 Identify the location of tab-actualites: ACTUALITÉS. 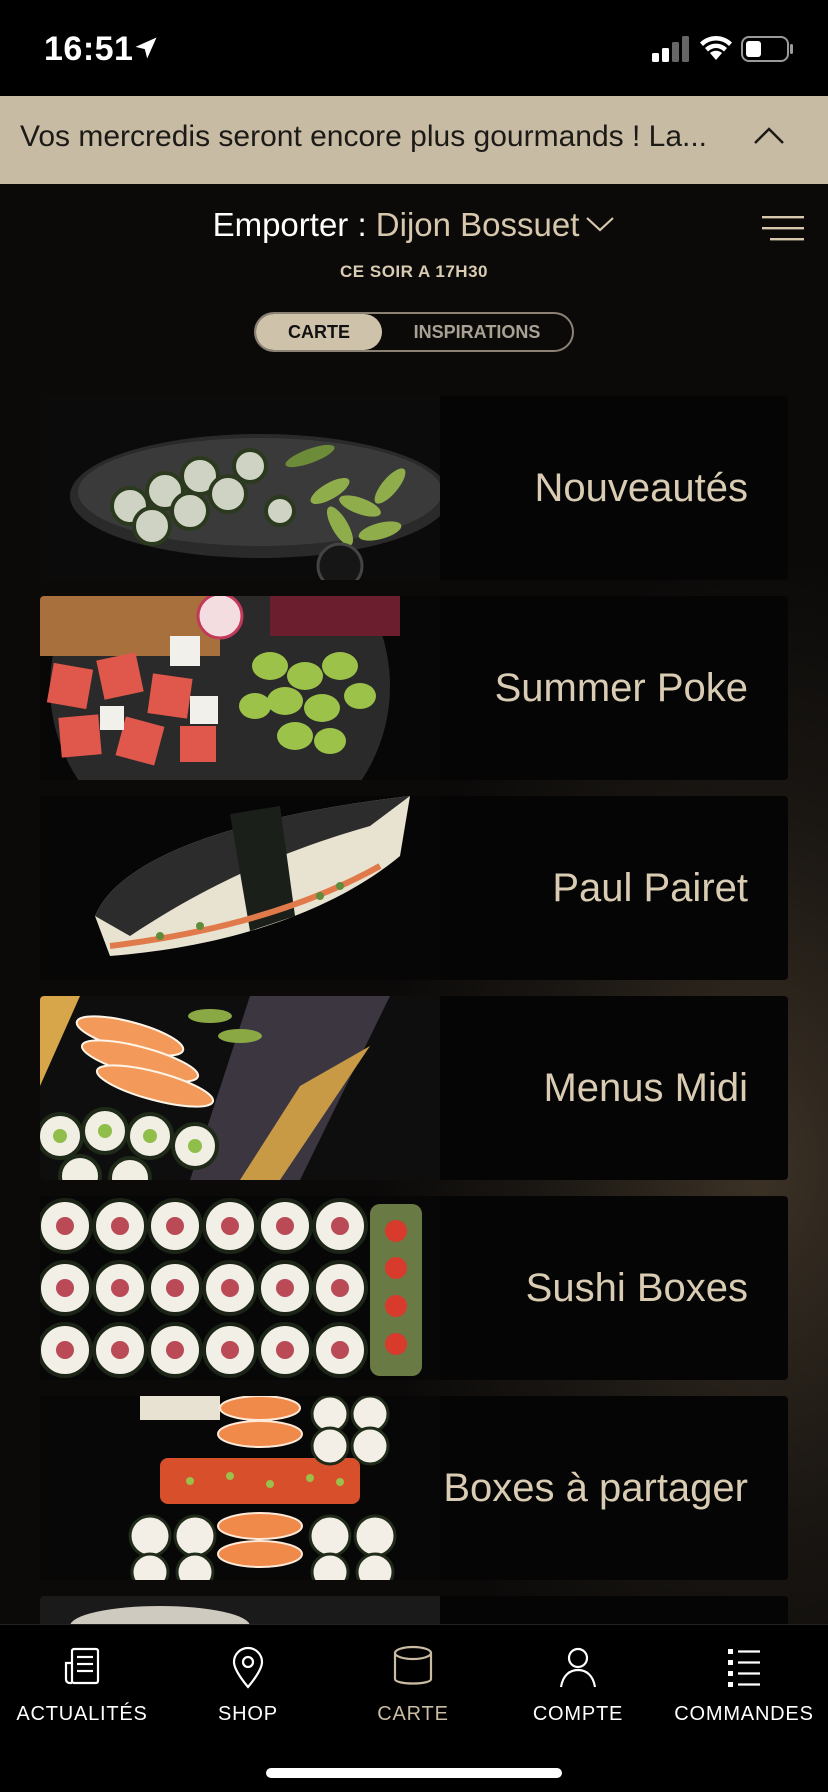
(82, 1684).